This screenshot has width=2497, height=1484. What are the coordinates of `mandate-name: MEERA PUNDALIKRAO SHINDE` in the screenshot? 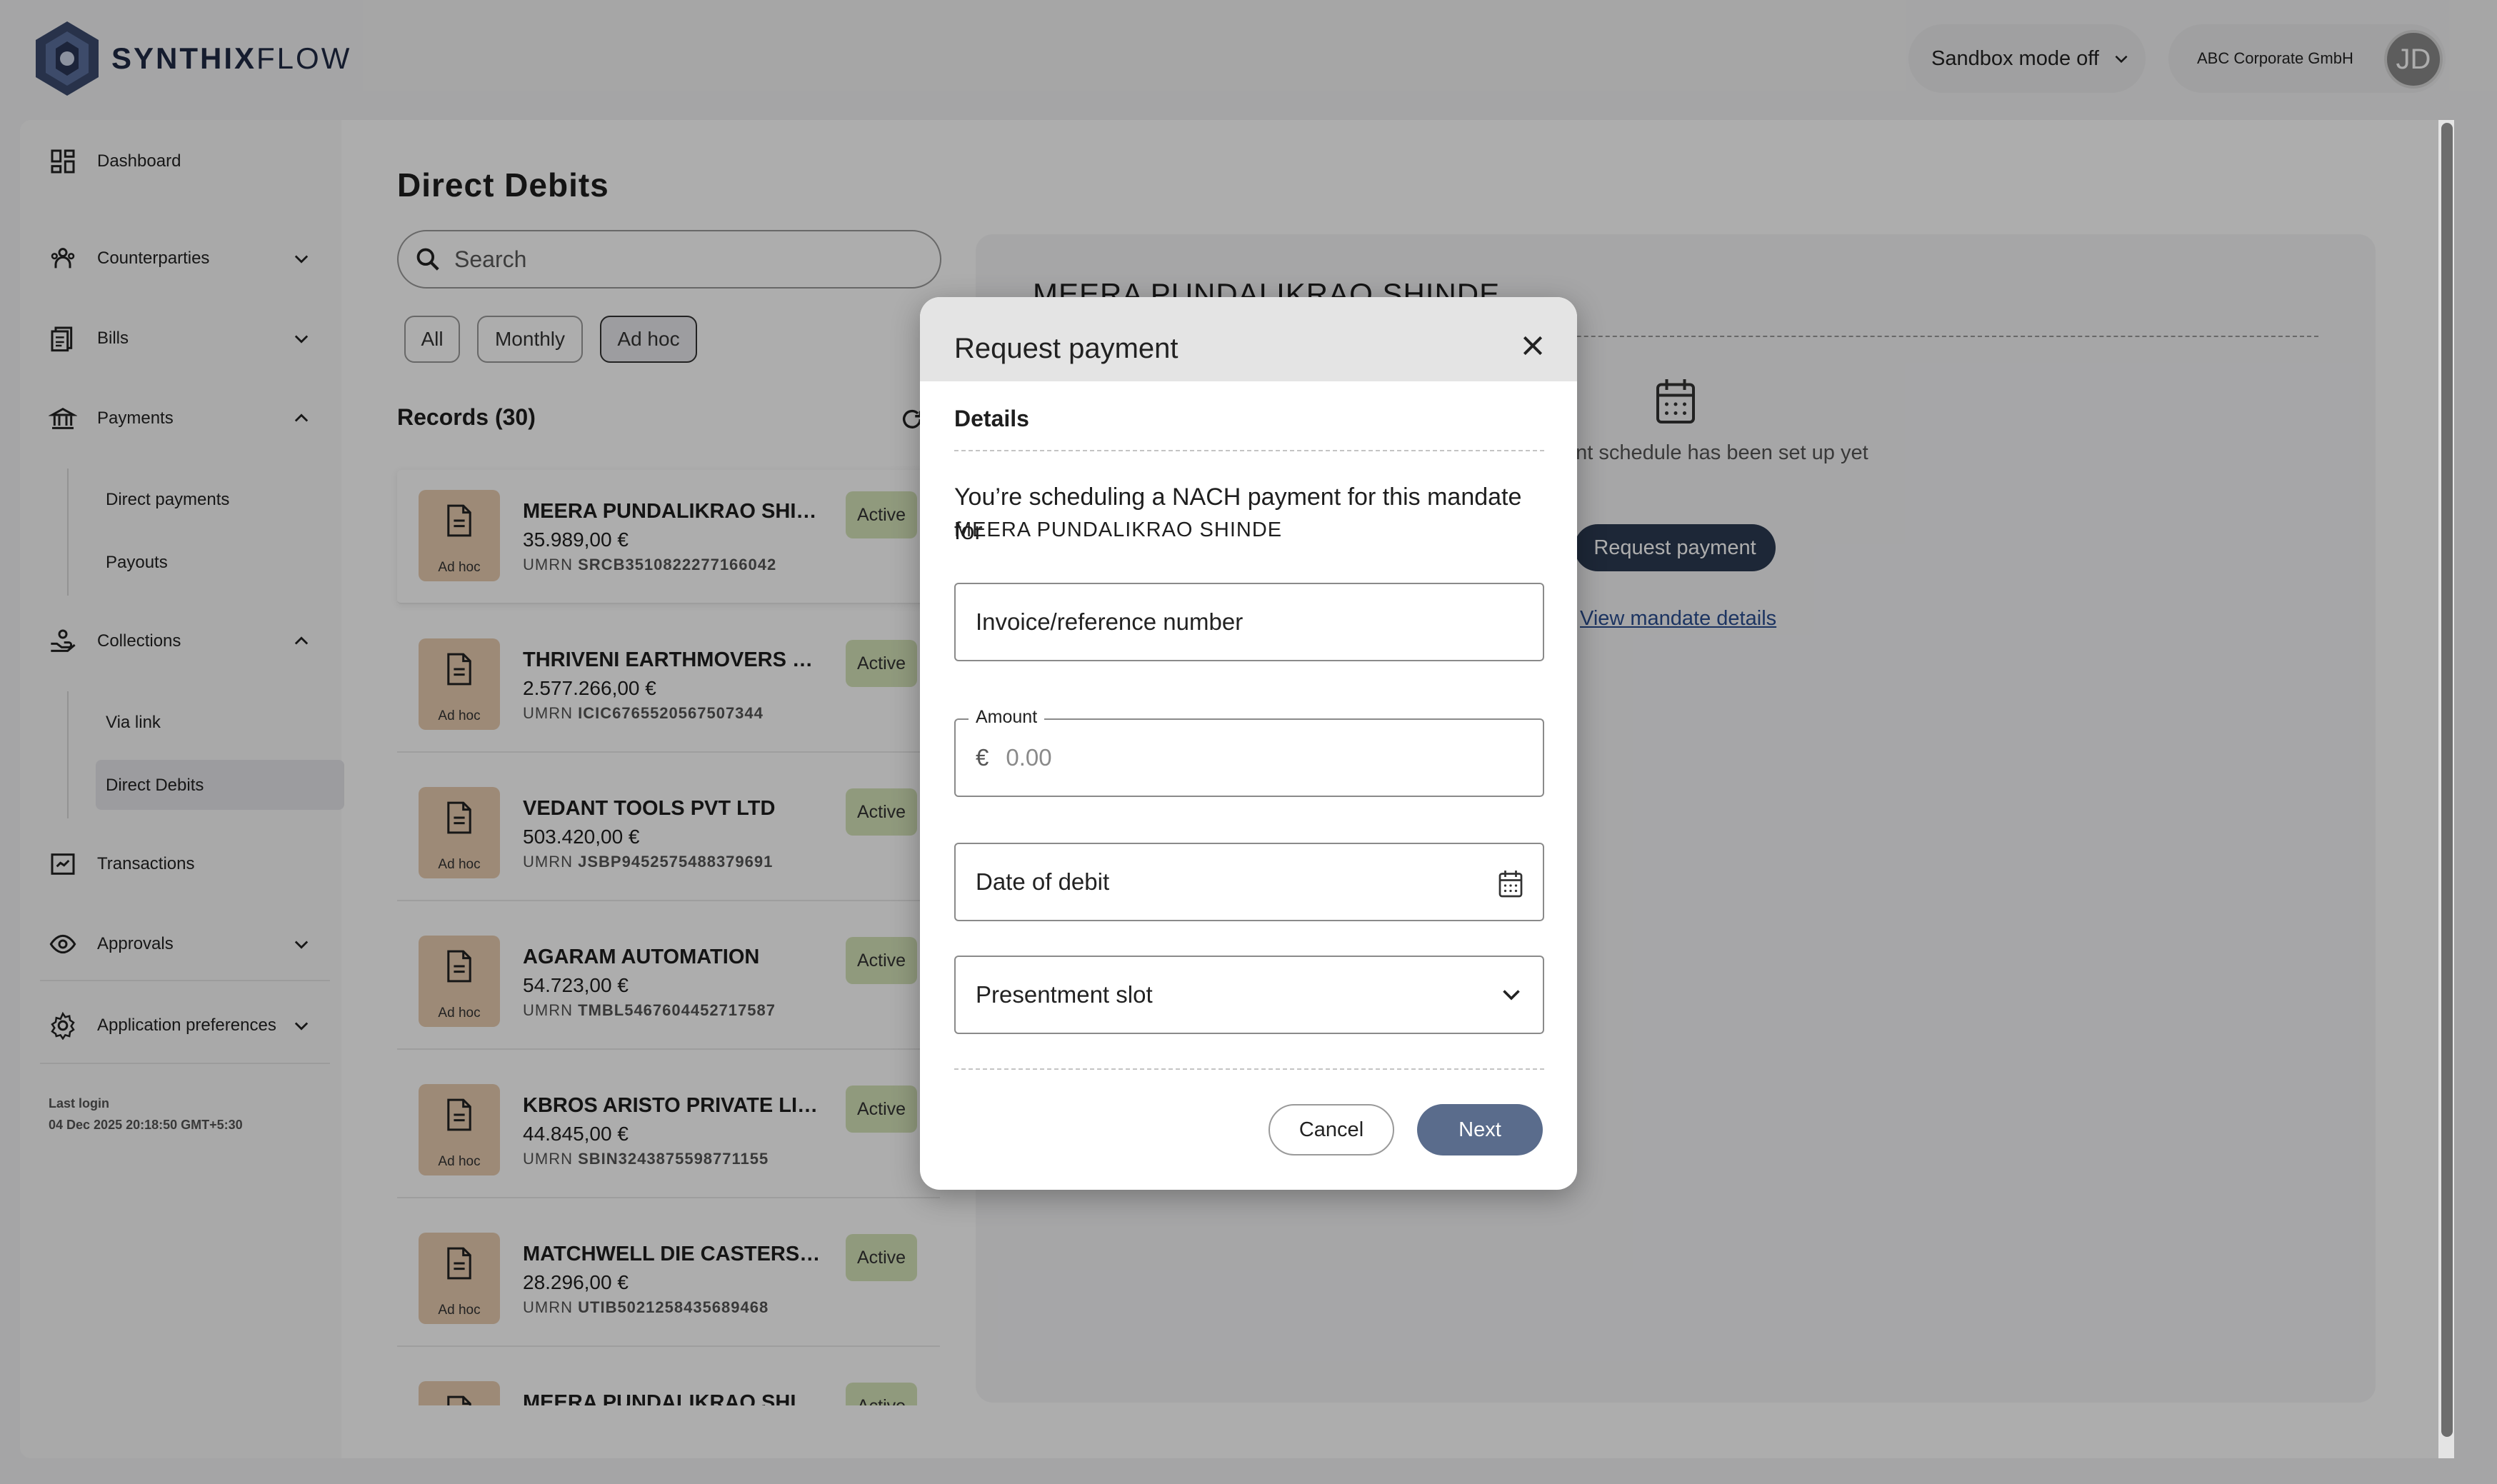 It's located at (1118, 529).